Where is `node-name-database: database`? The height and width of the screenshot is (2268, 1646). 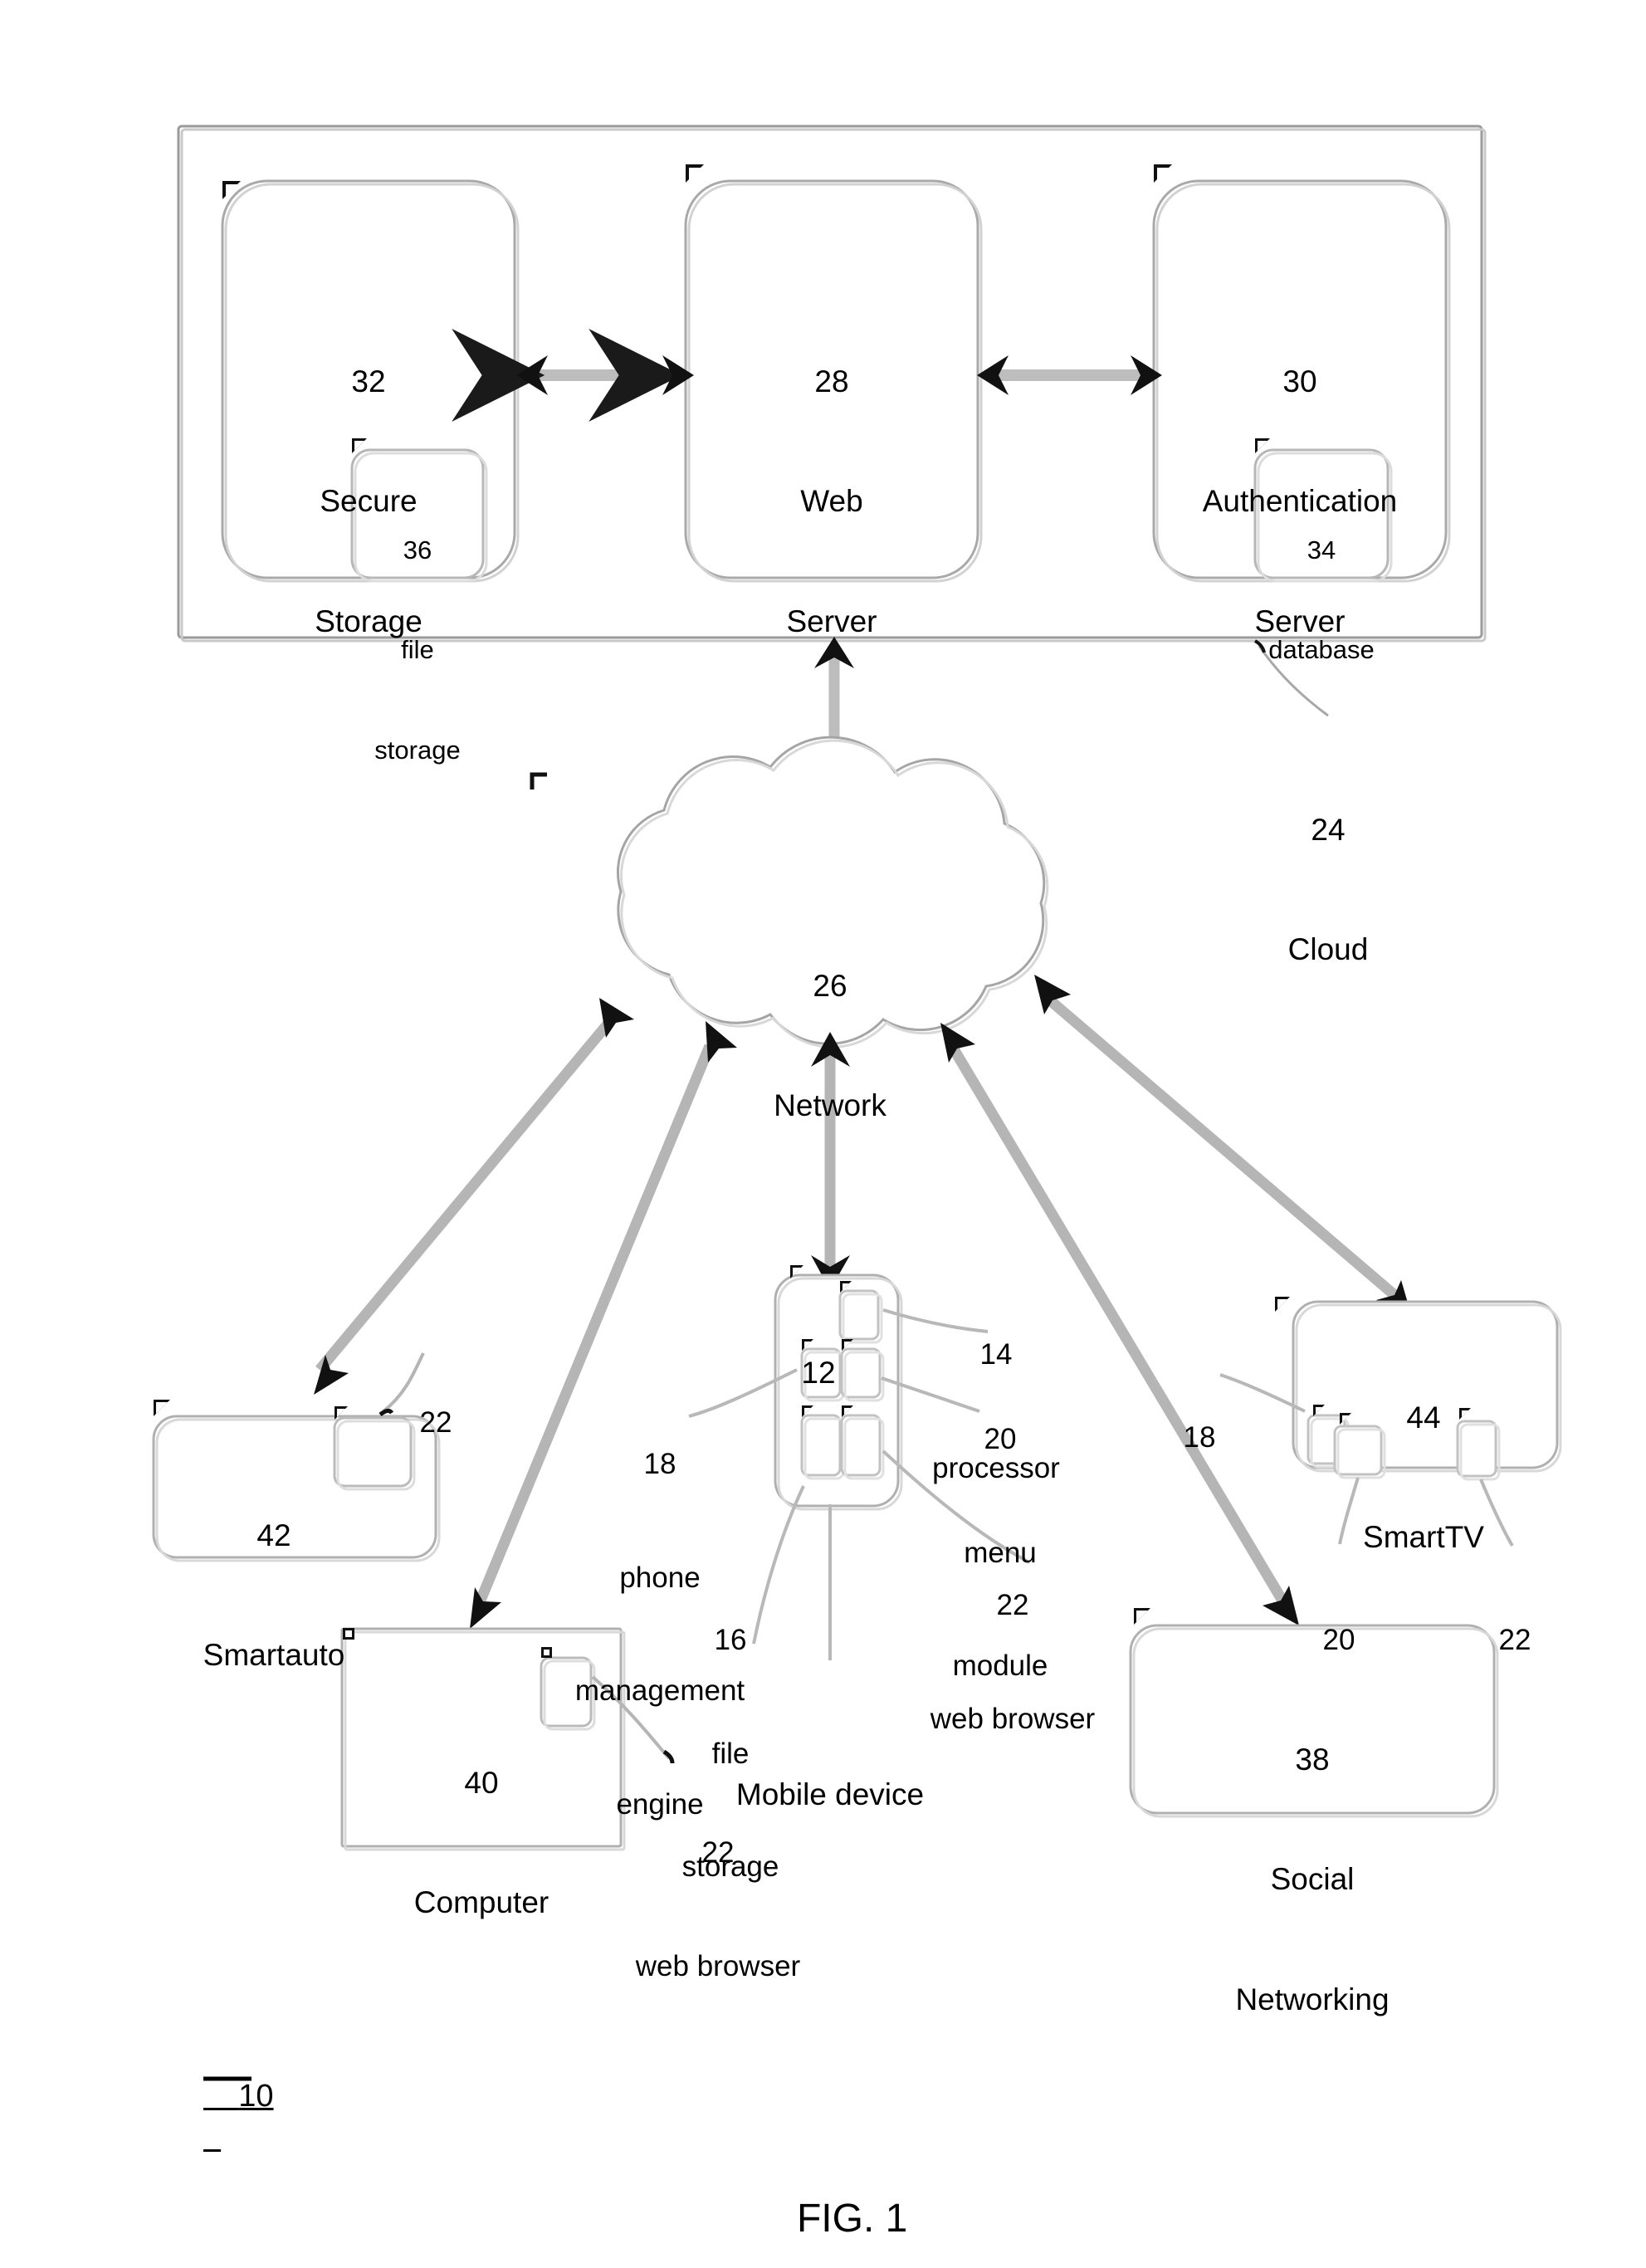 node-name-database: database is located at coordinates (1321, 650).